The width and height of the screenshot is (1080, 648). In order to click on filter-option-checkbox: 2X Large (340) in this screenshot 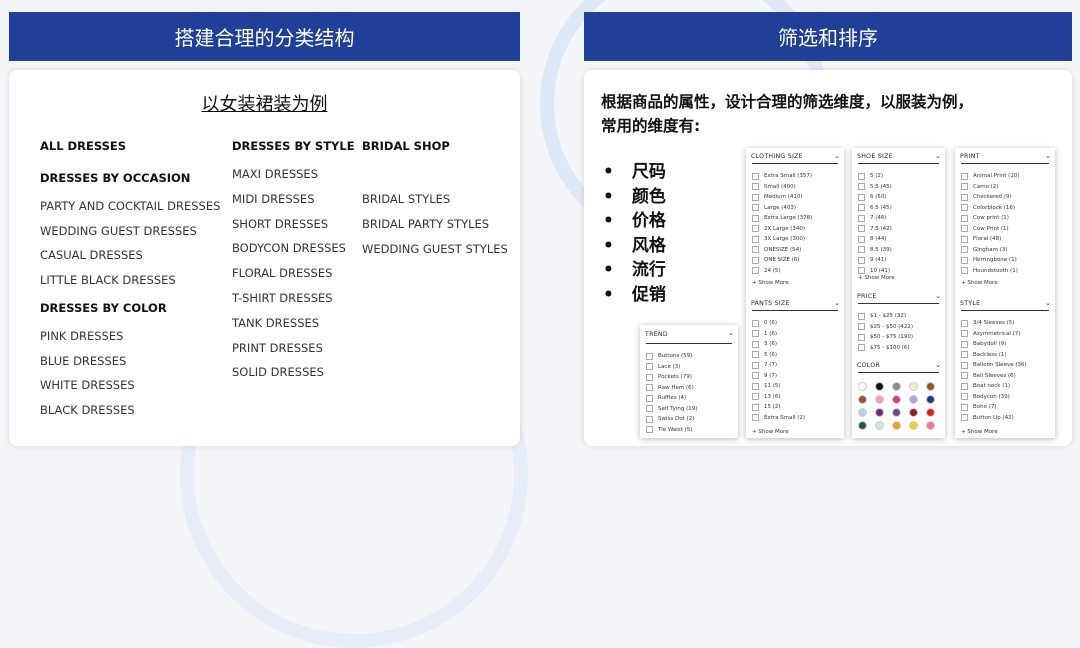, I will do `click(778, 229)`.